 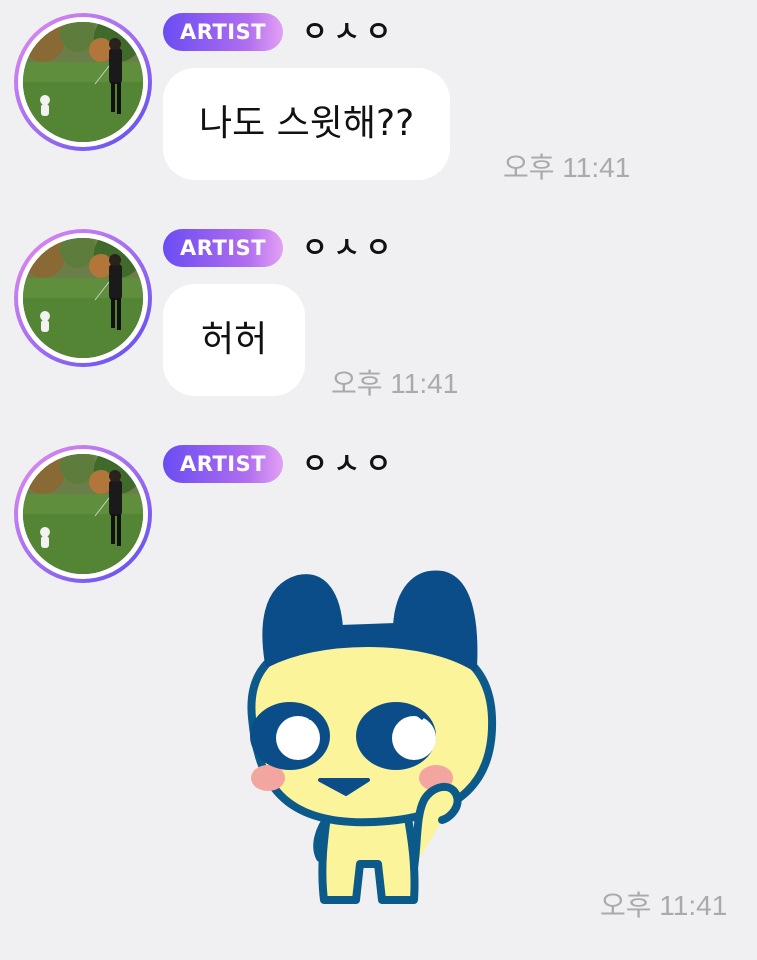 I want to click on message-bubble: 허허, so click(x=234, y=340).